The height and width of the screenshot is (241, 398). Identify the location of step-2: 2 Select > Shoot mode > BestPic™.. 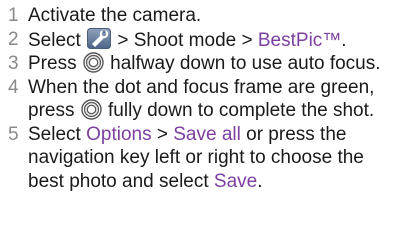
(199, 40).